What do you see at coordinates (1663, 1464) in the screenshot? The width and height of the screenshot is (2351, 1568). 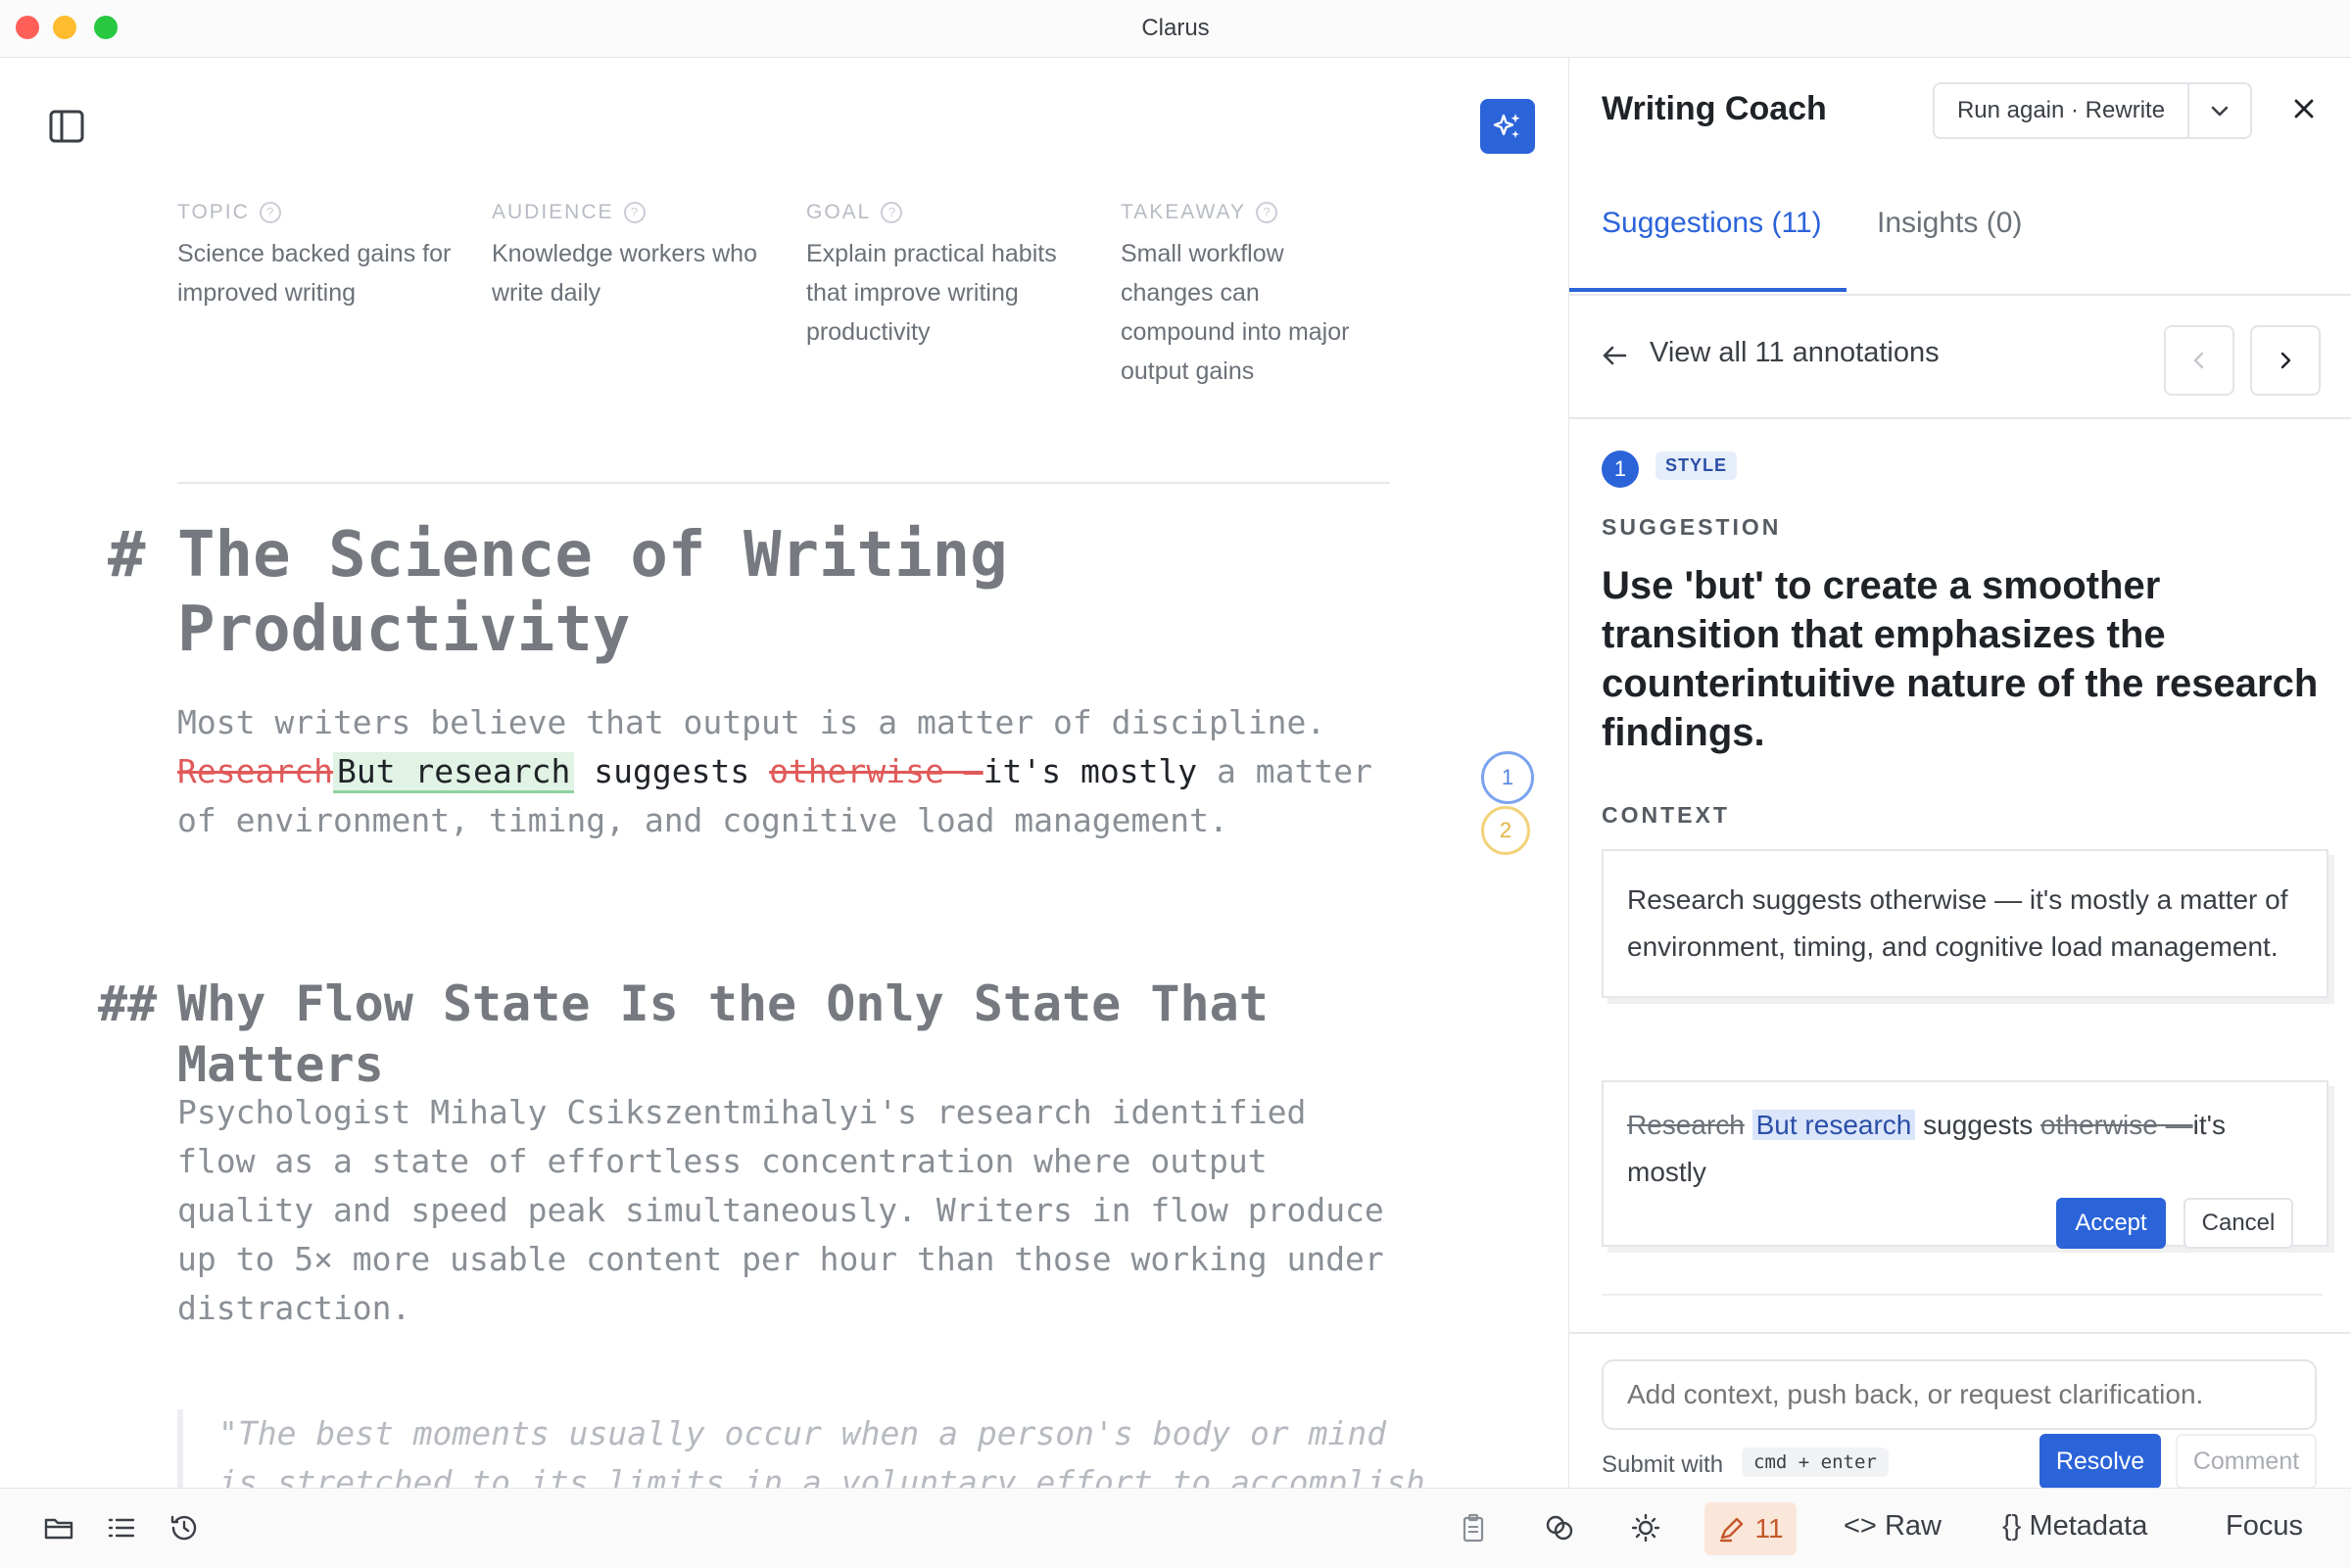 I see `submit-hint: Submit with` at bounding box center [1663, 1464].